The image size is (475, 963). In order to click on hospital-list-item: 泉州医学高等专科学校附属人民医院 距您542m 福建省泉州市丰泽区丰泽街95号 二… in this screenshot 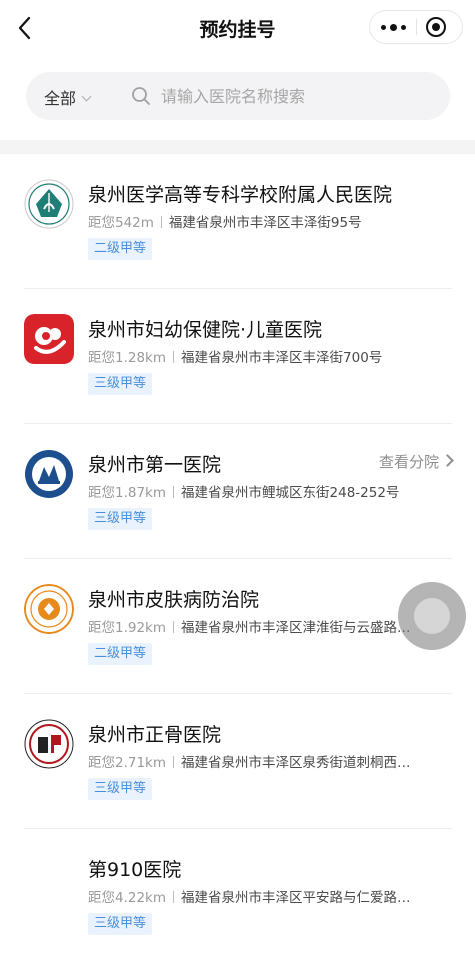, I will do `click(238, 221)`.